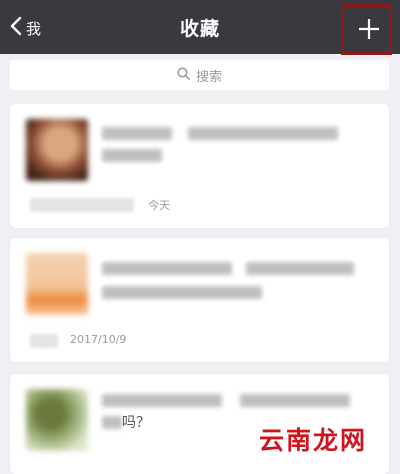 The height and width of the screenshot is (474, 400). I want to click on item-date: 2017/10/9, so click(98, 339).